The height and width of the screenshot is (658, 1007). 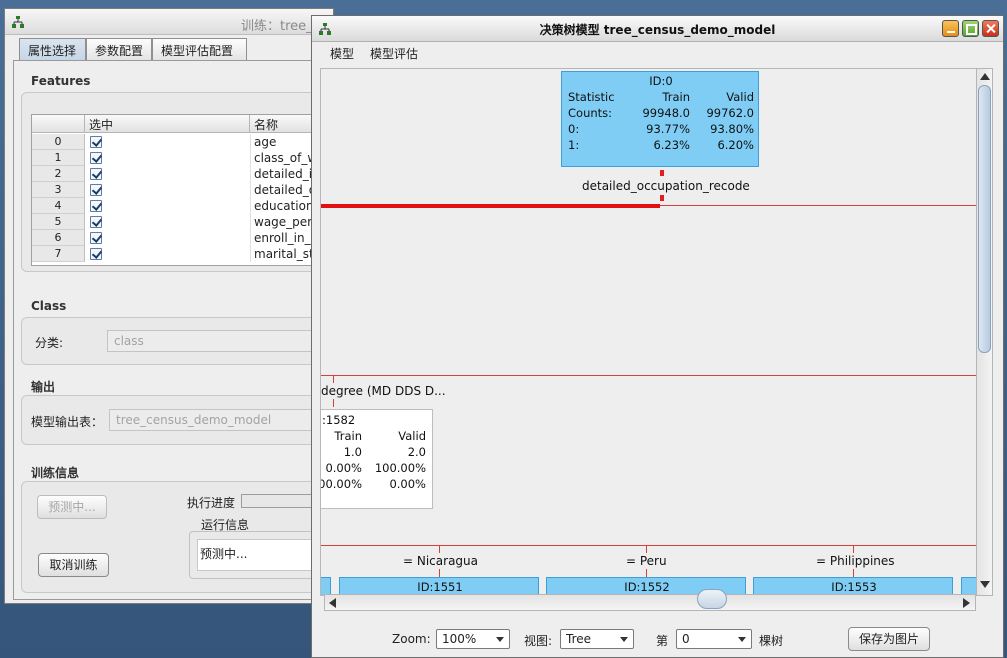 What do you see at coordinates (538, 641) in the screenshot?
I see `view-label: 视图:` at bounding box center [538, 641].